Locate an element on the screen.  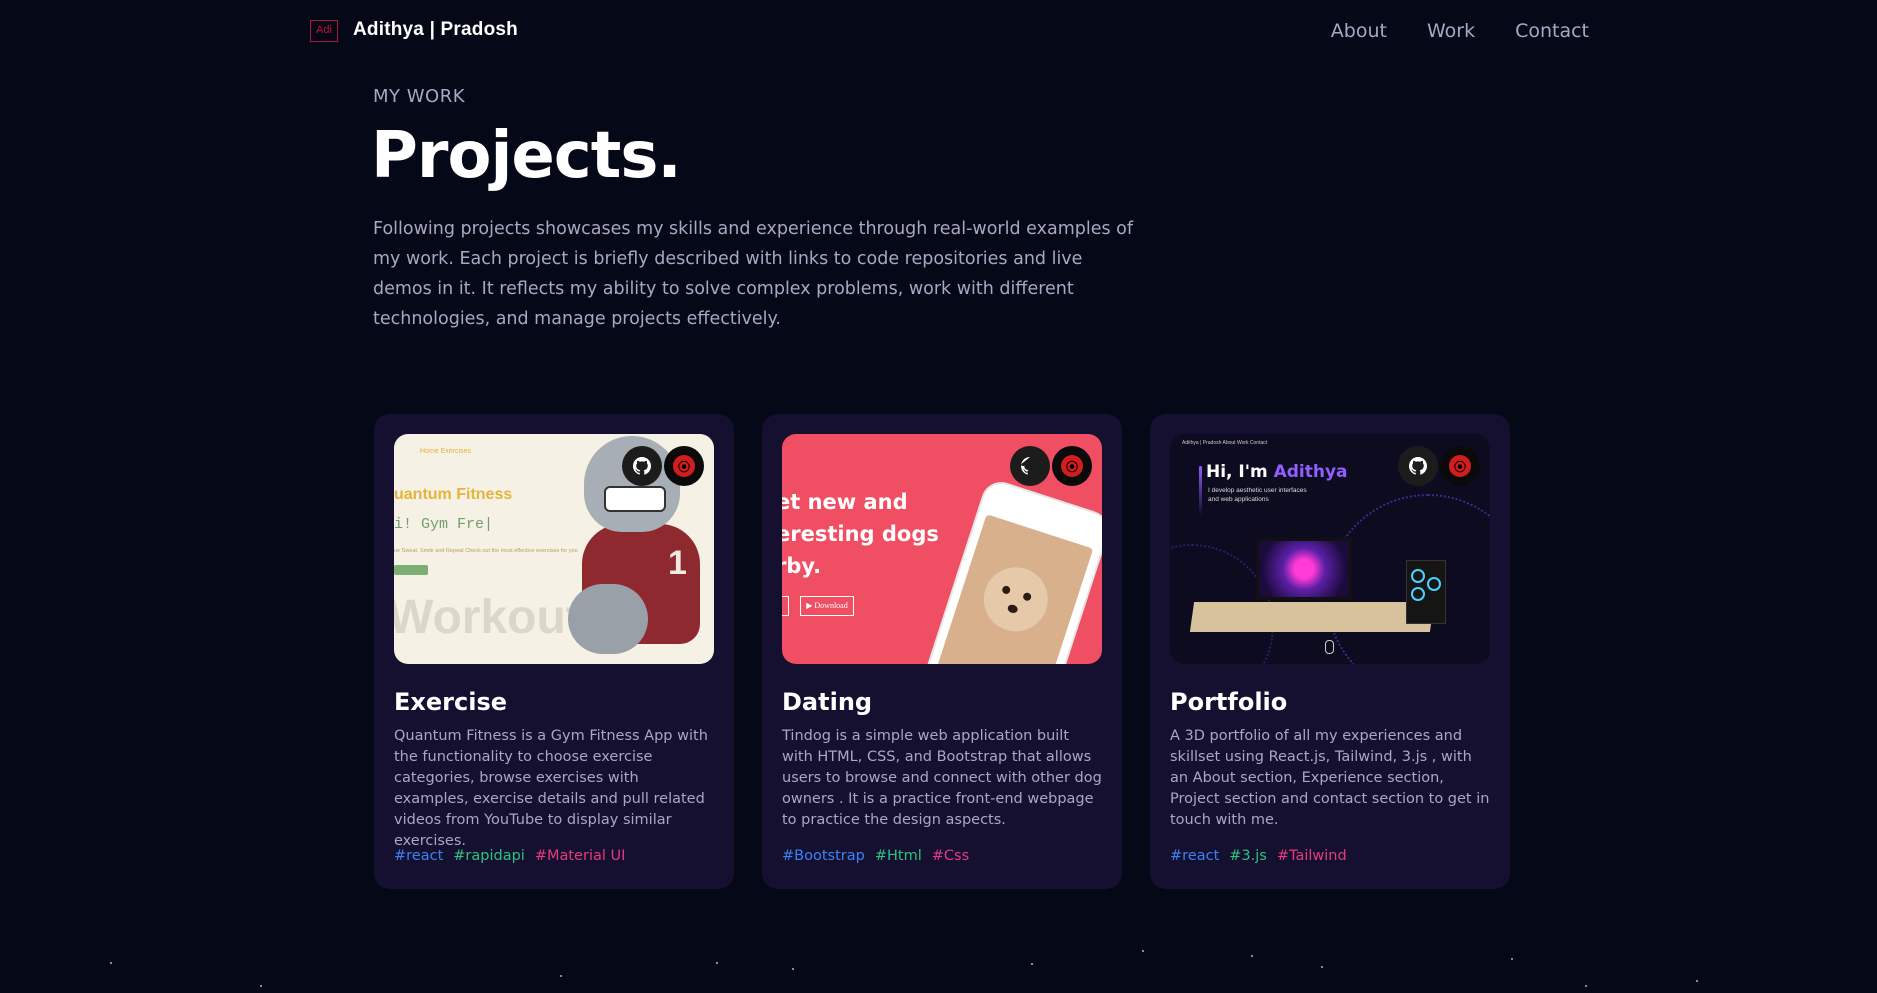
project-tags: #Bootstrap #Html #Css is located at coordinates (875, 856).